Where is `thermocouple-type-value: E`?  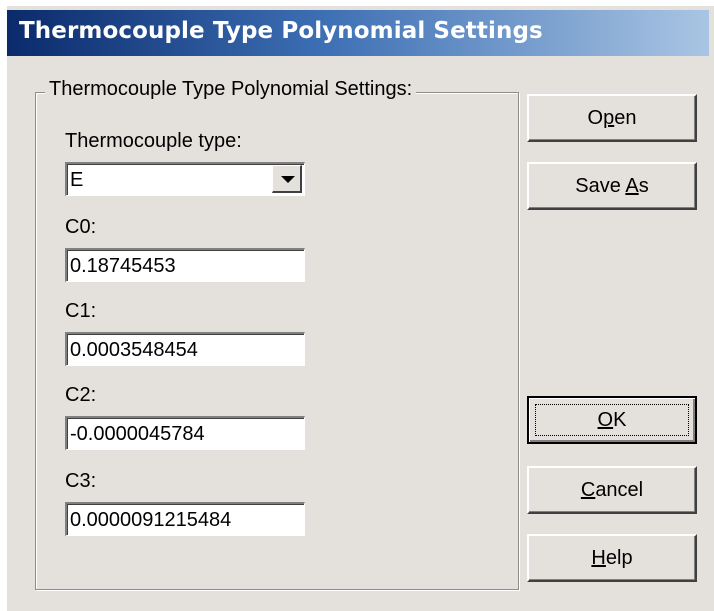 thermocouple-type-value: E is located at coordinates (77, 180).